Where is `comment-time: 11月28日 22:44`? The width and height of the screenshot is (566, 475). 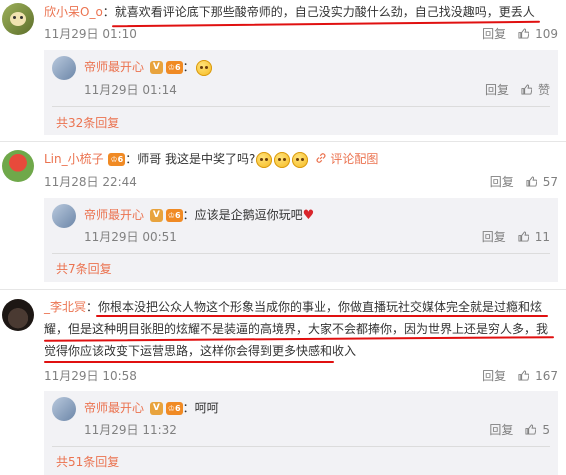 comment-time: 11月28日 22:44 is located at coordinates (90, 182).